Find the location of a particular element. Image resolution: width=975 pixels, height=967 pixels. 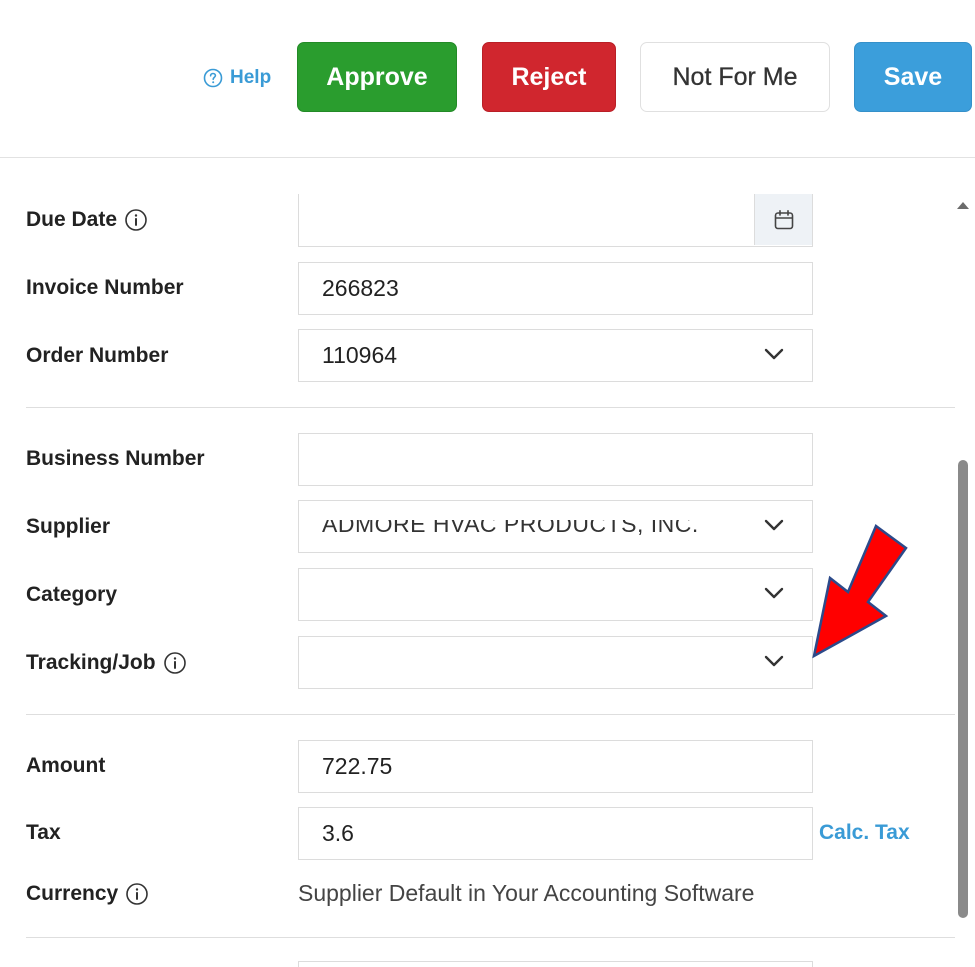

due-date-label: Due Date is located at coordinates (87, 220).